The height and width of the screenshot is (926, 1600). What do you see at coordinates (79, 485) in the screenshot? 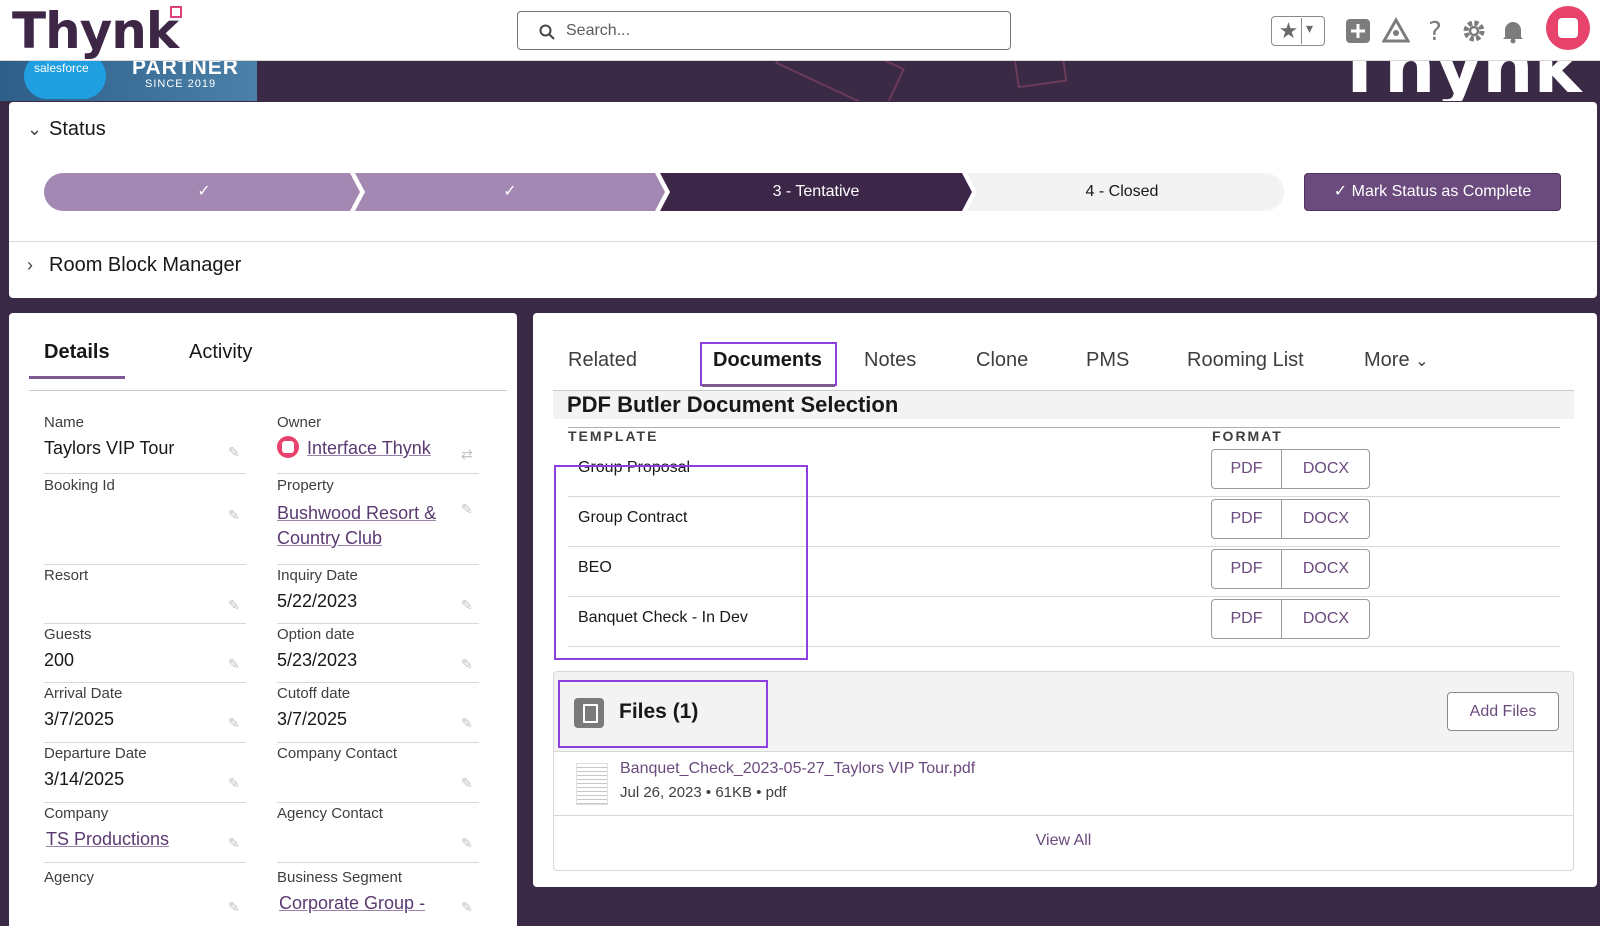
I see `field-label: Booking Id` at bounding box center [79, 485].